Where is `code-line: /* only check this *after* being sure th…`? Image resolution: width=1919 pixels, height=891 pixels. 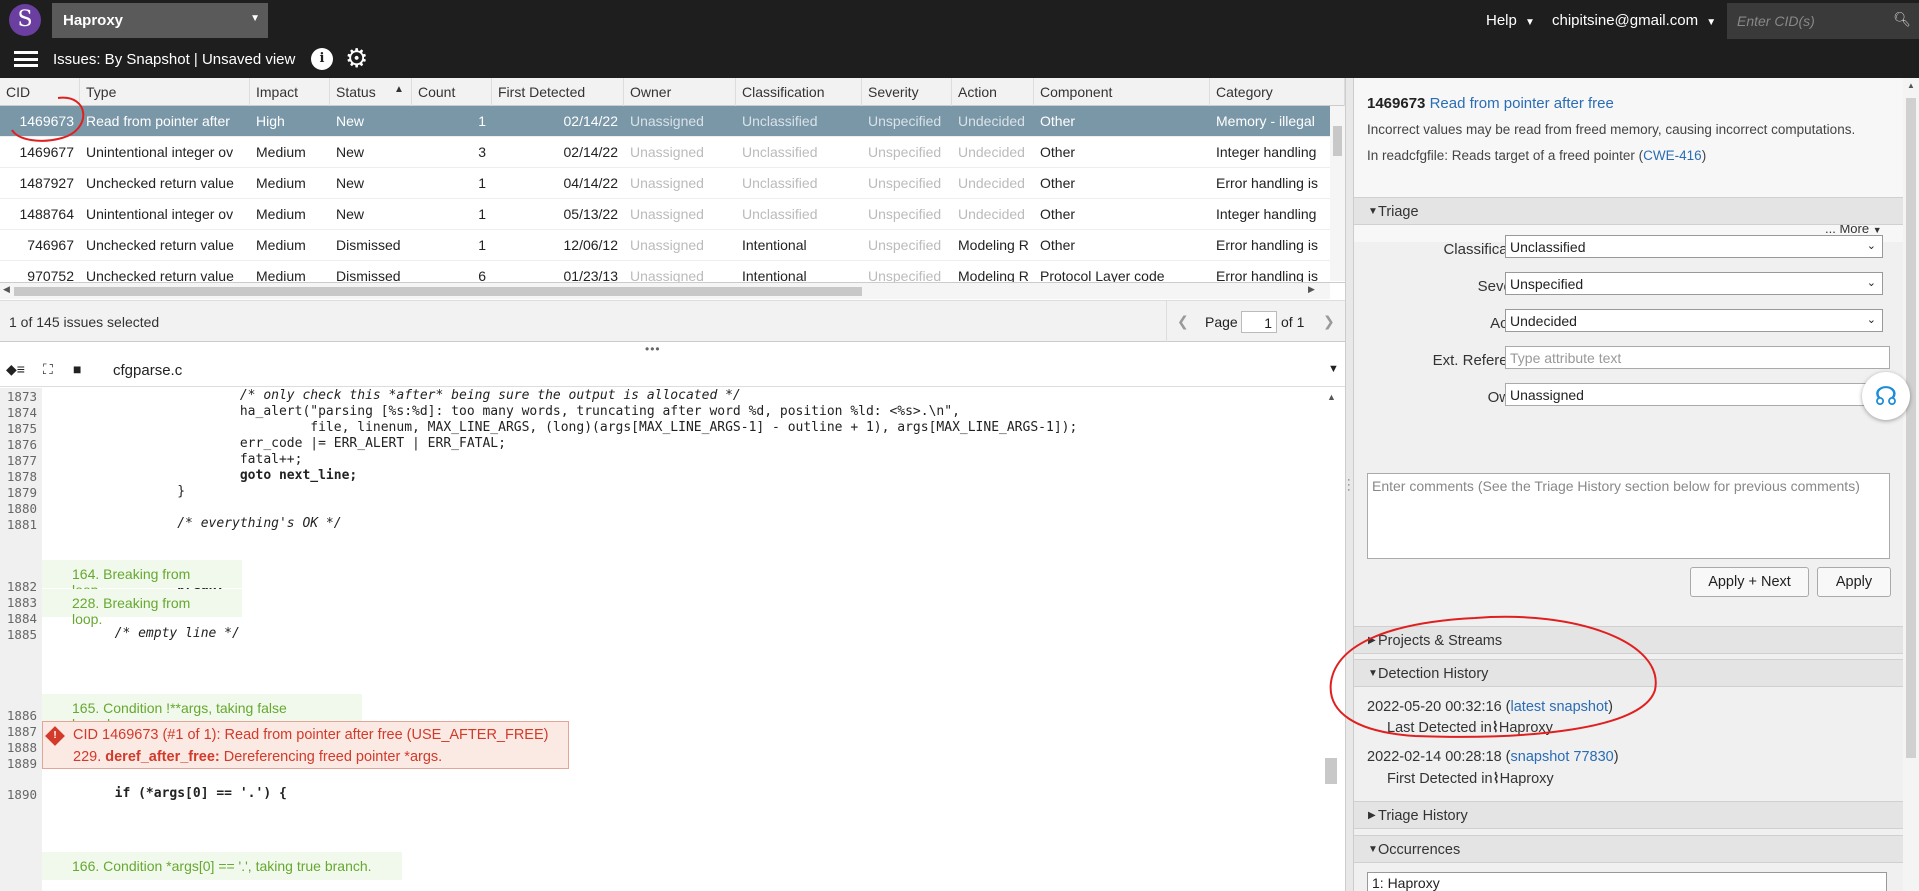 code-line: /* only check this *after* being sure th… is located at coordinates (396, 395).